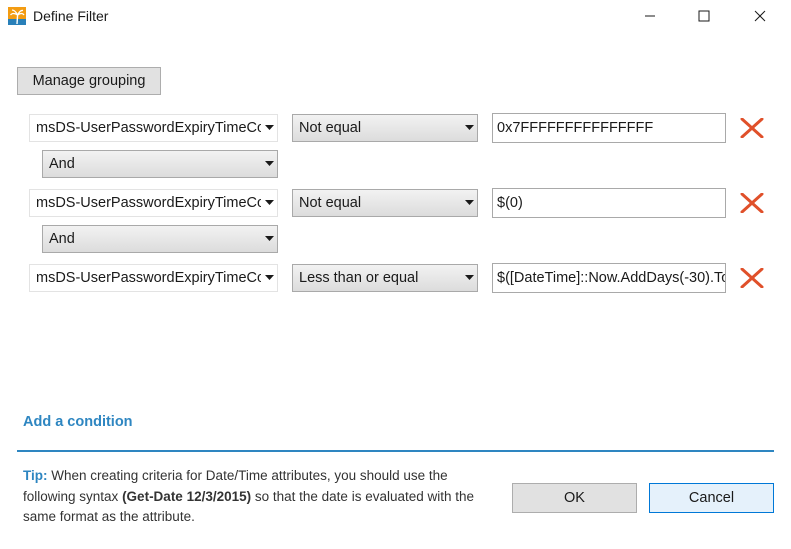  Describe the element at coordinates (148, 128) in the screenshot. I see `attribute-value-1: msDS-UserPasswordExpiryTimeCo` at that location.